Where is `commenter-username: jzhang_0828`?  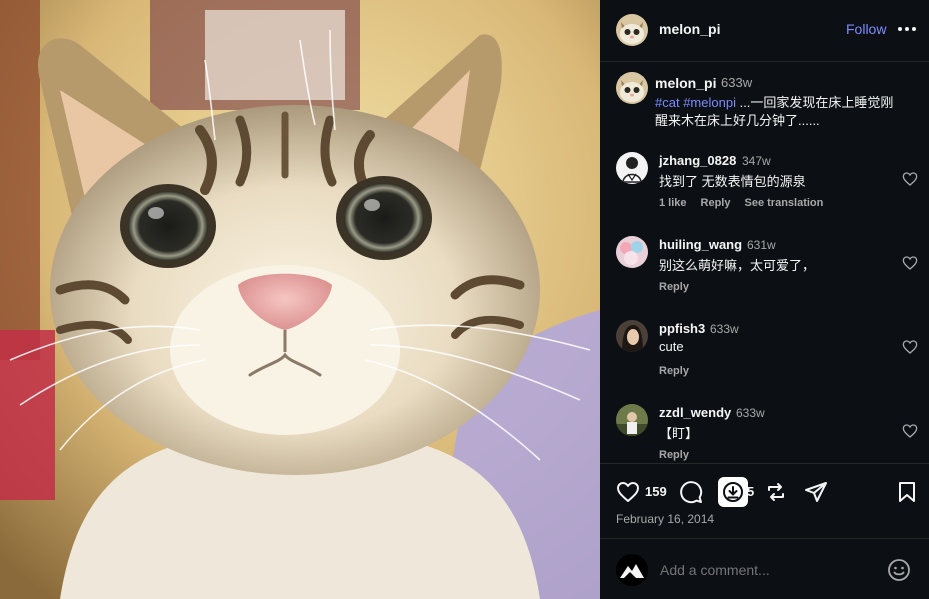
commenter-username: jzhang_0828 is located at coordinates (697, 160).